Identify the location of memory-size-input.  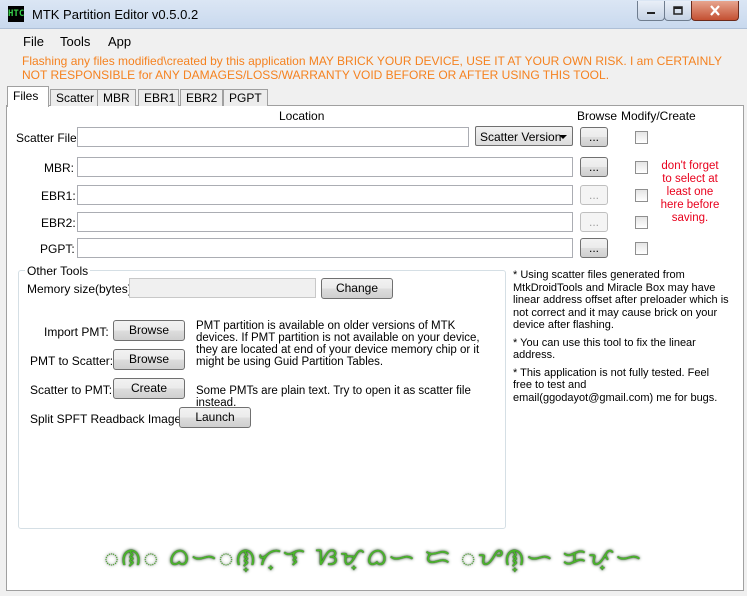
(222, 288).